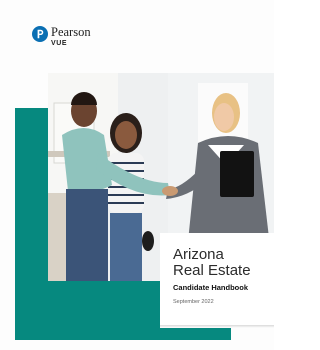 This screenshot has height=350, width=320. What do you see at coordinates (59, 43) in the screenshot?
I see `logo-sub-text: VUE` at bounding box center [59, 43].